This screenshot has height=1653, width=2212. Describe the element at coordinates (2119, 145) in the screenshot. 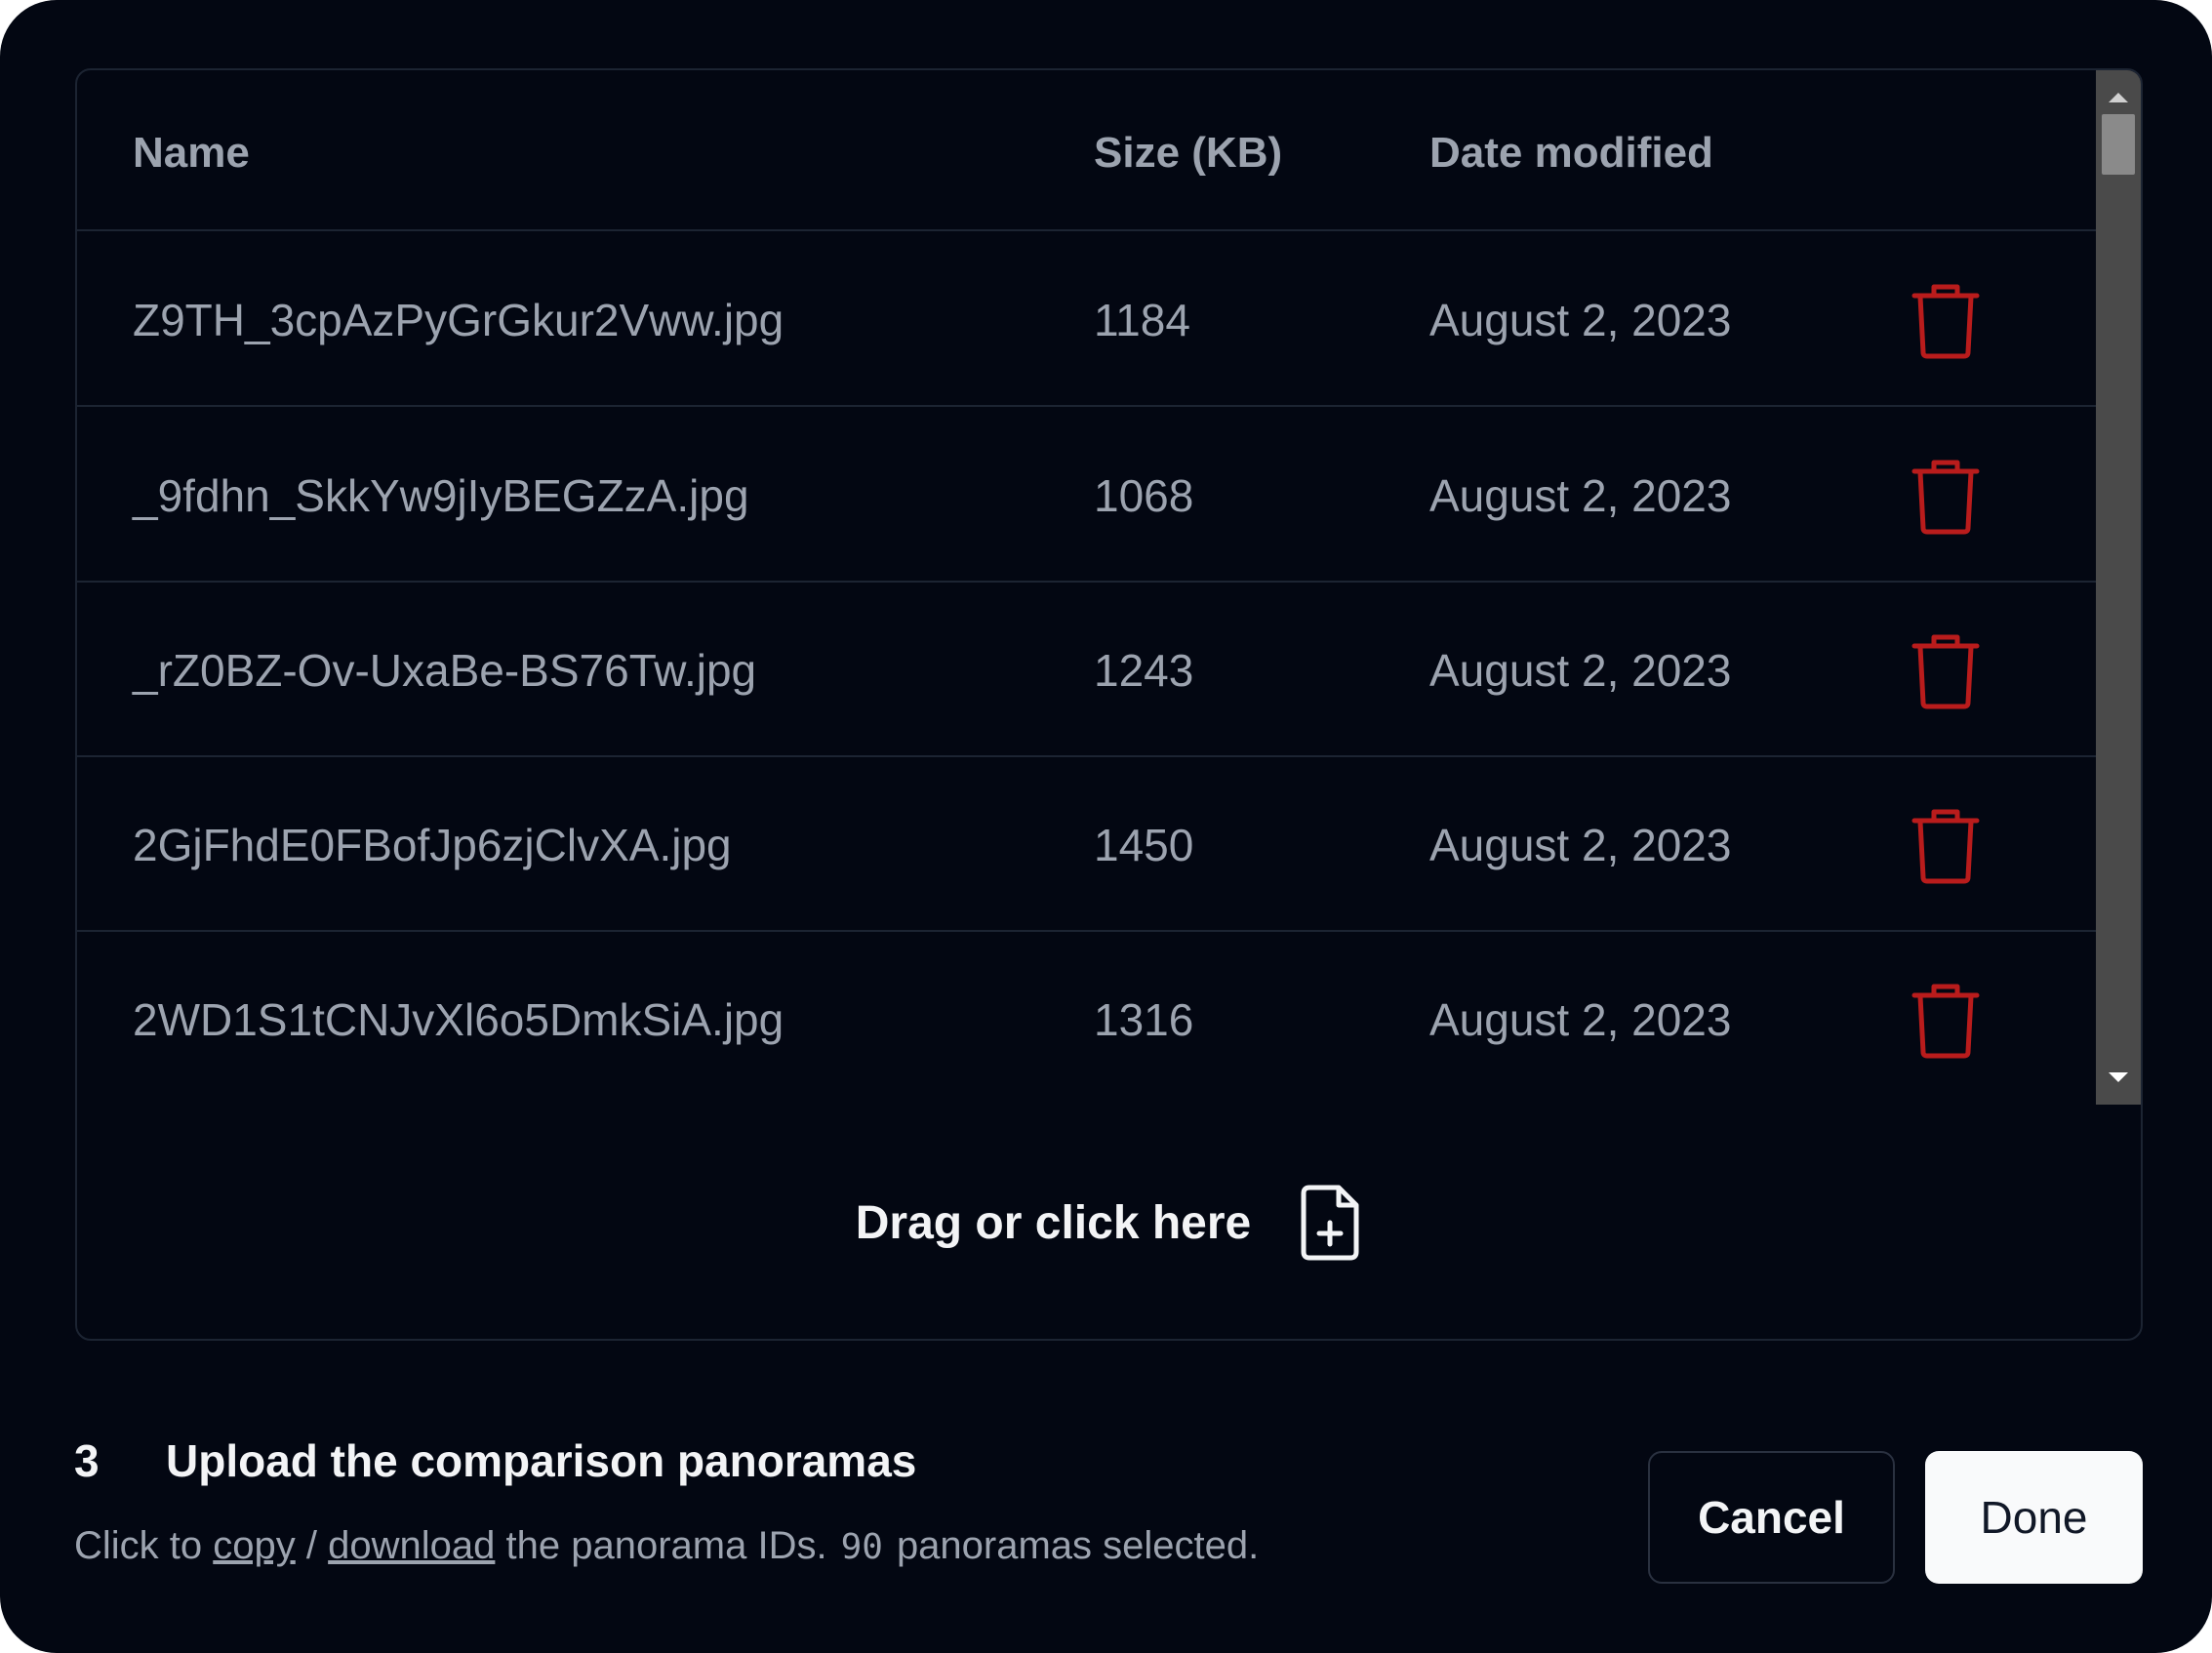

I see `scrollbar-thumb` at that location.